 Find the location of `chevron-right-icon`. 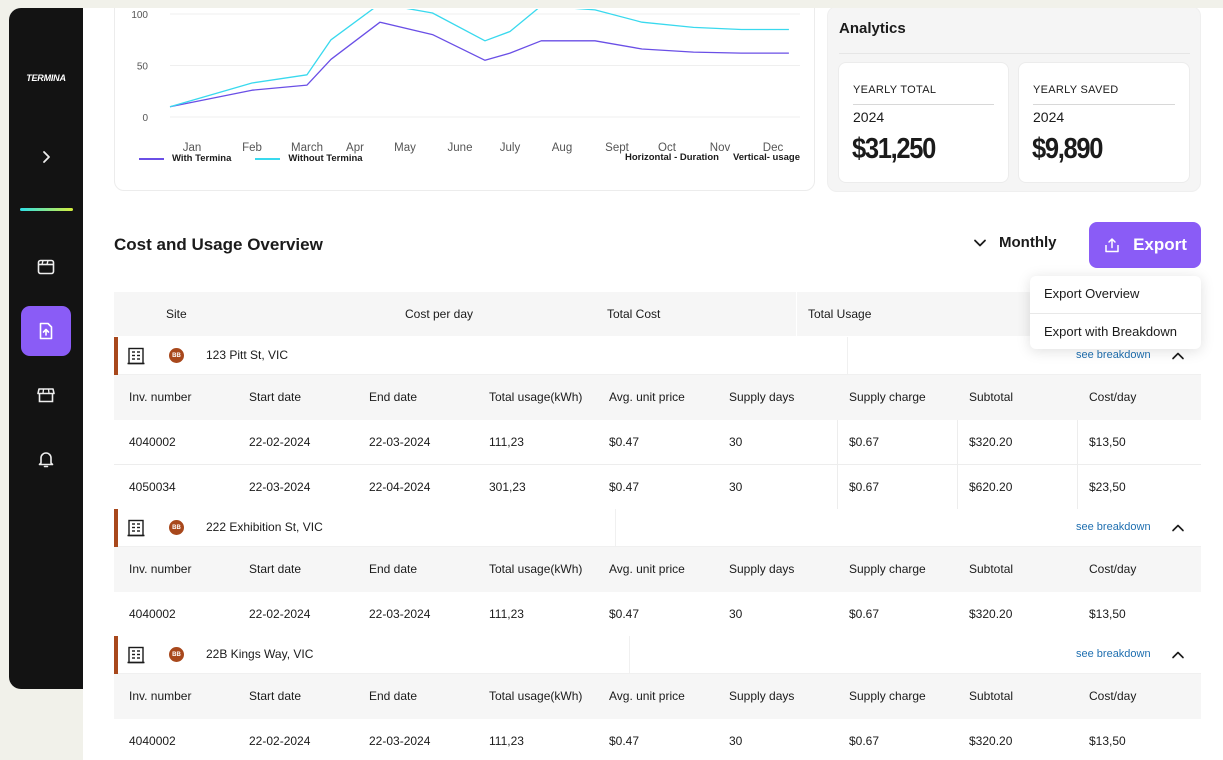

chevron-right-icon is located at coordinates (46, 157).